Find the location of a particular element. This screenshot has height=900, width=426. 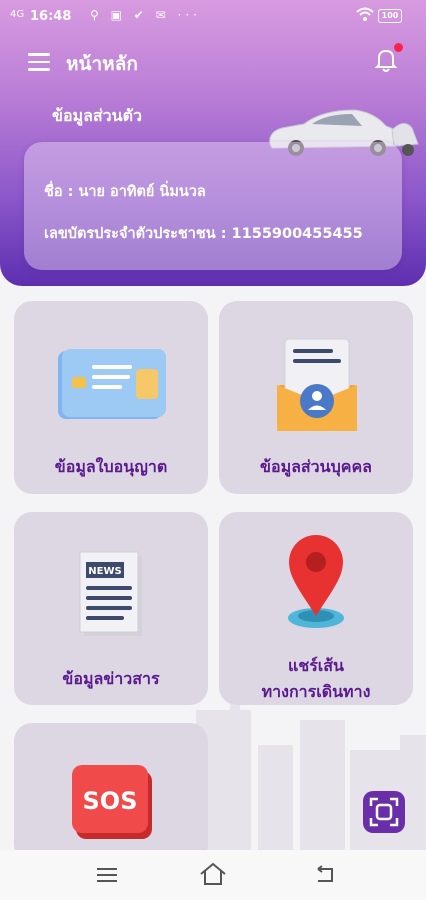

notification-badge is located at coordinates (398, 47).